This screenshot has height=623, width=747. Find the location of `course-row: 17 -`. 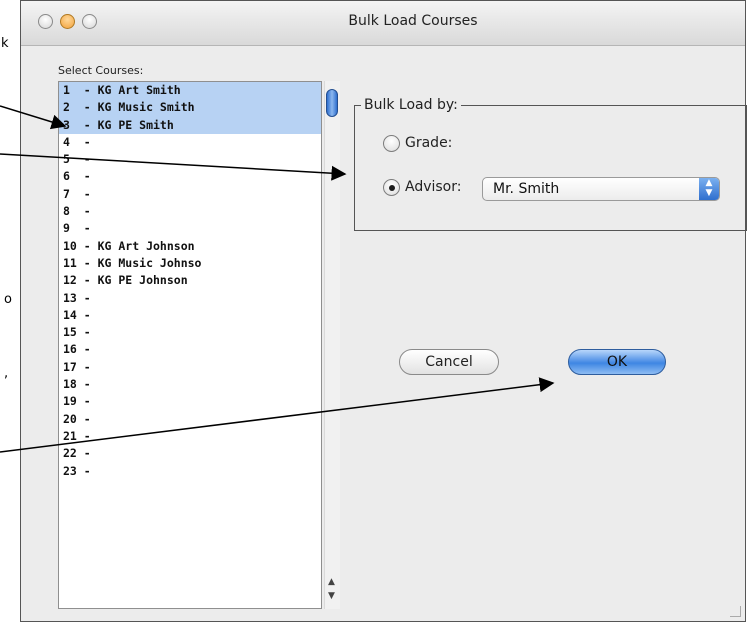

course-row: 17 - is located at coordinates (190, 367).